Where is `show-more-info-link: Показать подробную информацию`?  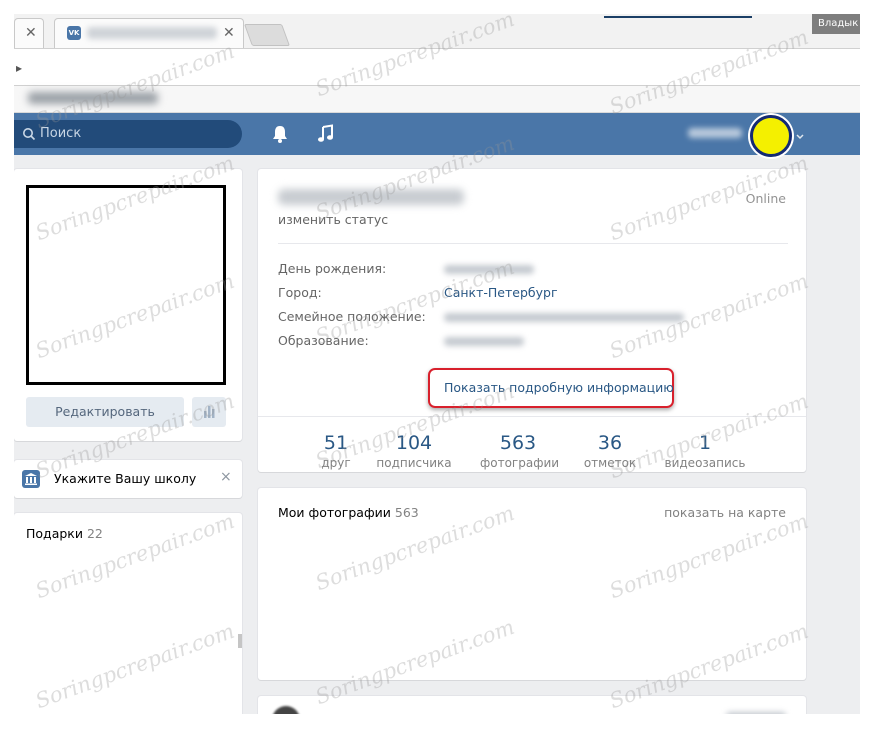 show-more-info-link: Показать подробную информацию is located at coordinates (559, 387).